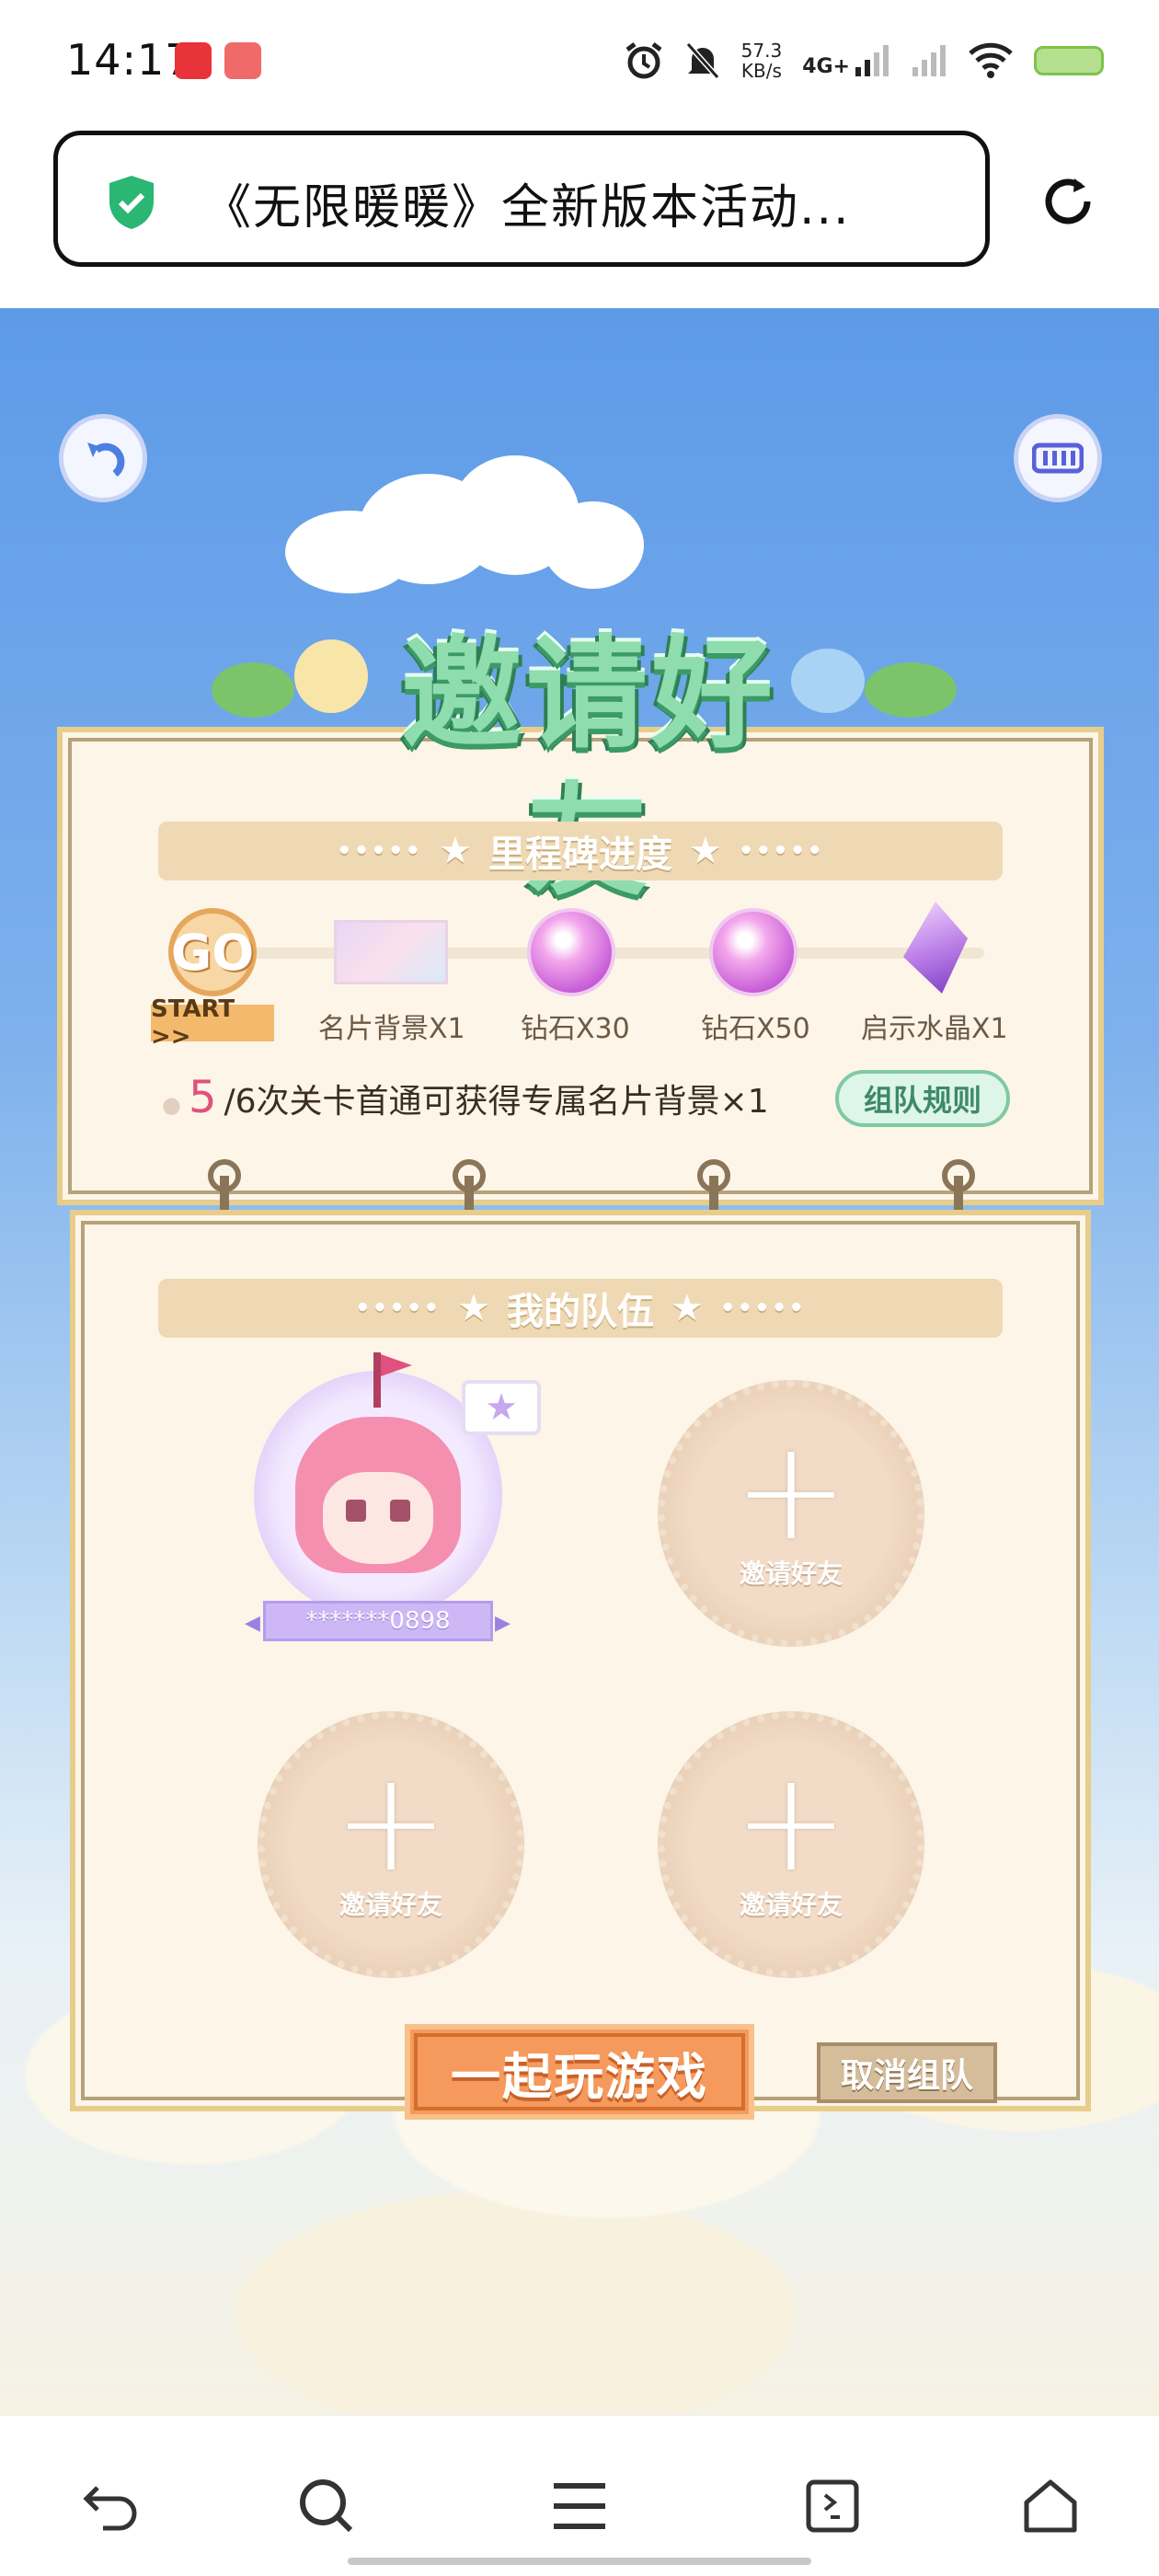 This screenshot has height=2576, width=1159. What do you see at coordinates (1069, 60) in the screenshot?
I see `battery-icon` at bounding box center [1069, 60].